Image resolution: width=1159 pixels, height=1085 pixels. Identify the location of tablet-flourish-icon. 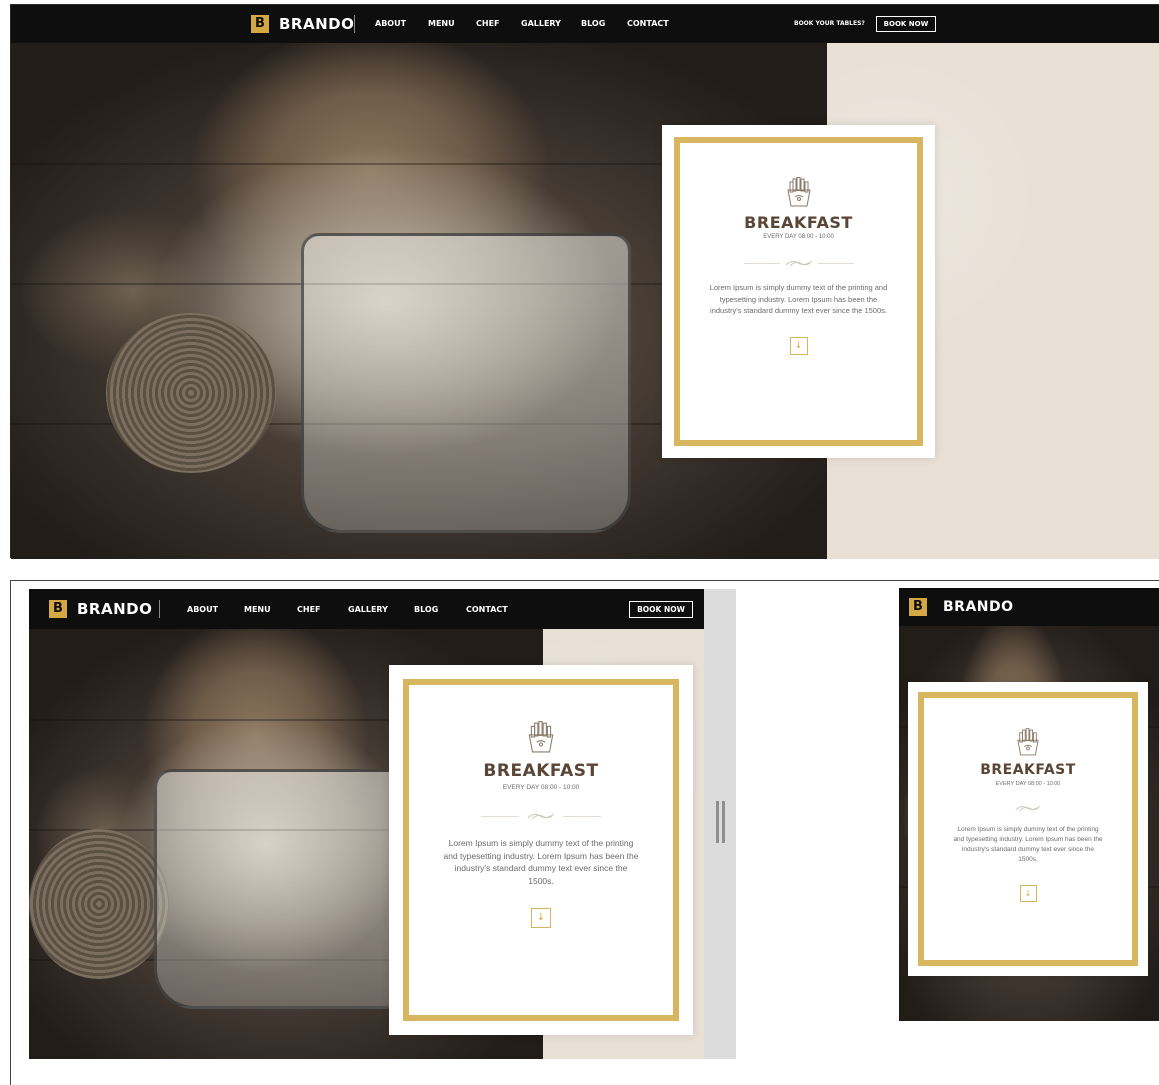
(541, 816).